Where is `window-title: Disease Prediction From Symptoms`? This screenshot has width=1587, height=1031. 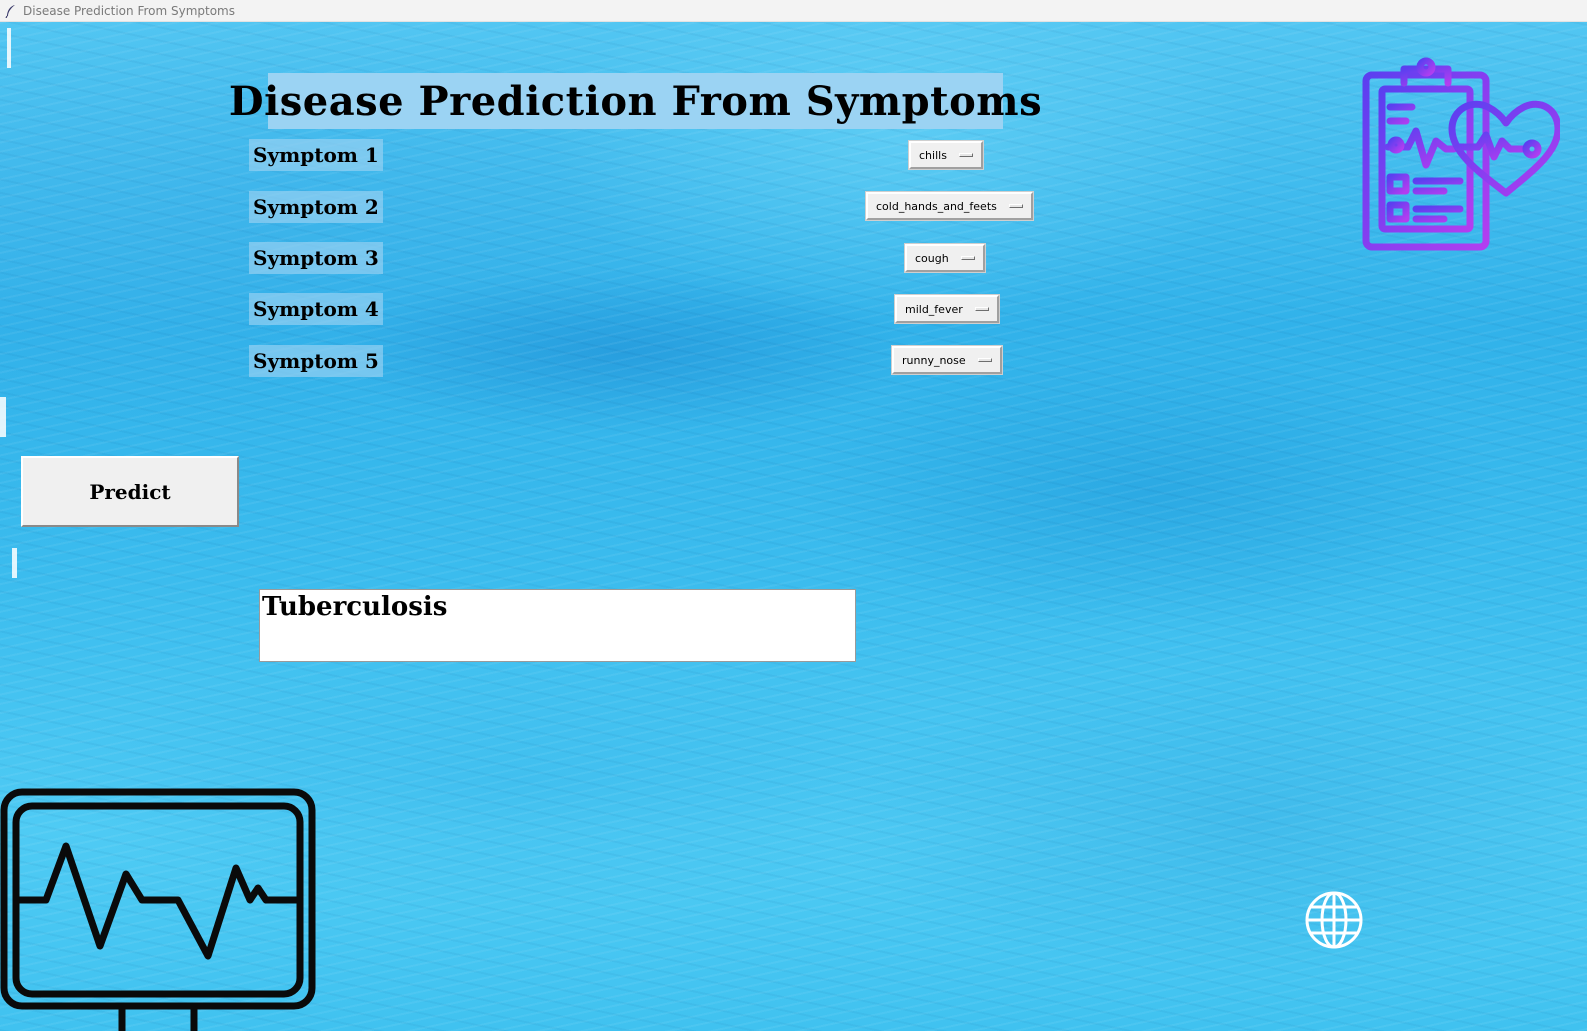
window-title: Disease Prediction From Symptoms is located at coordinates (129, 10).